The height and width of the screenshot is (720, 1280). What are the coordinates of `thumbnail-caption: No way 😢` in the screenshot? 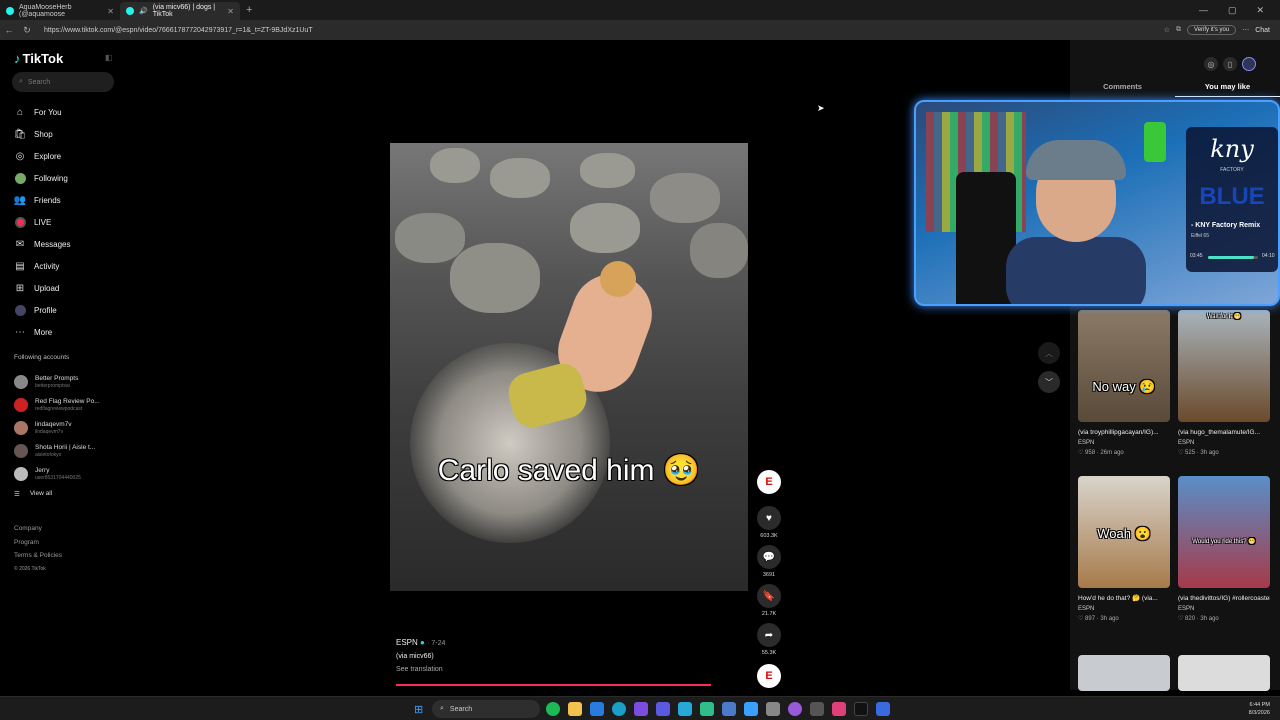 It's located at (1124, 387).